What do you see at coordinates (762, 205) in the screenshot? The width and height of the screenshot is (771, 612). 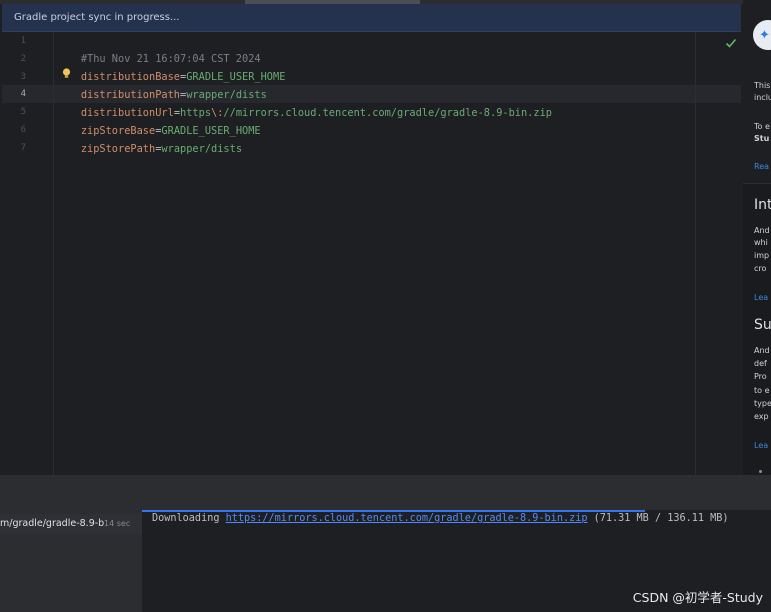 I see `panel-heading: Int` at bounding box center [762, 205].